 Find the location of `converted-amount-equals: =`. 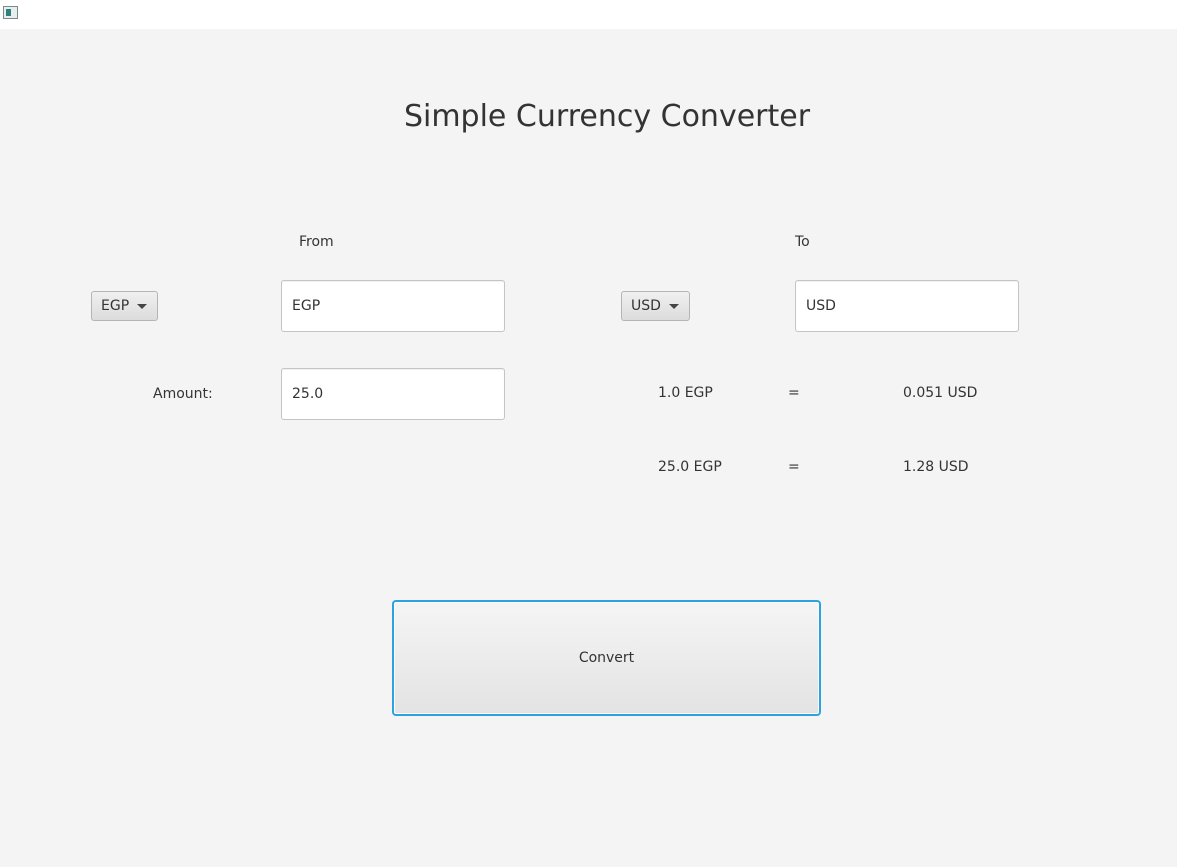

converted-amount-equals: = is located at coordinates (794, 467).